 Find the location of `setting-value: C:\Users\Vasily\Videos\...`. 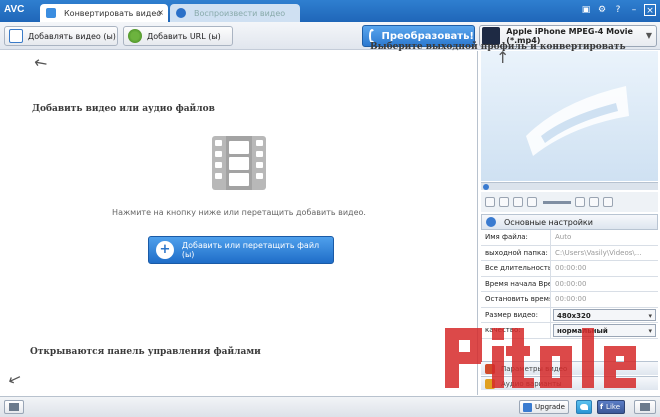

setting-value: C:\Users\Vasily\Videos\... is located at coordinates (604, 253).